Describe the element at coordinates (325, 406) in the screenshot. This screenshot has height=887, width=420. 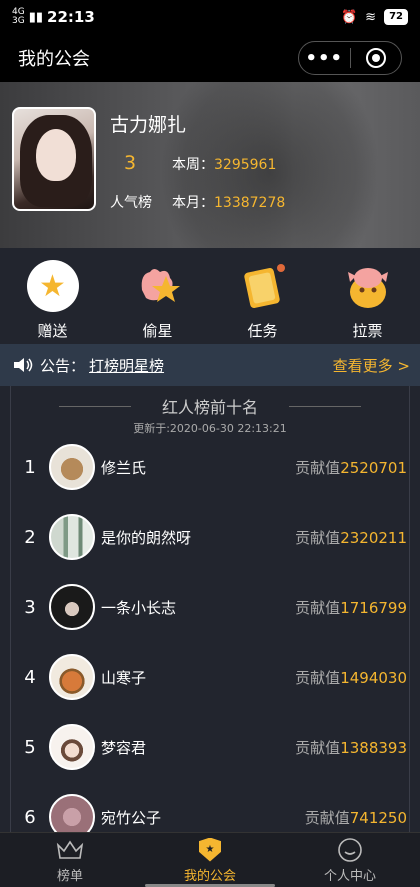
I see `header-divider-right` at that location.